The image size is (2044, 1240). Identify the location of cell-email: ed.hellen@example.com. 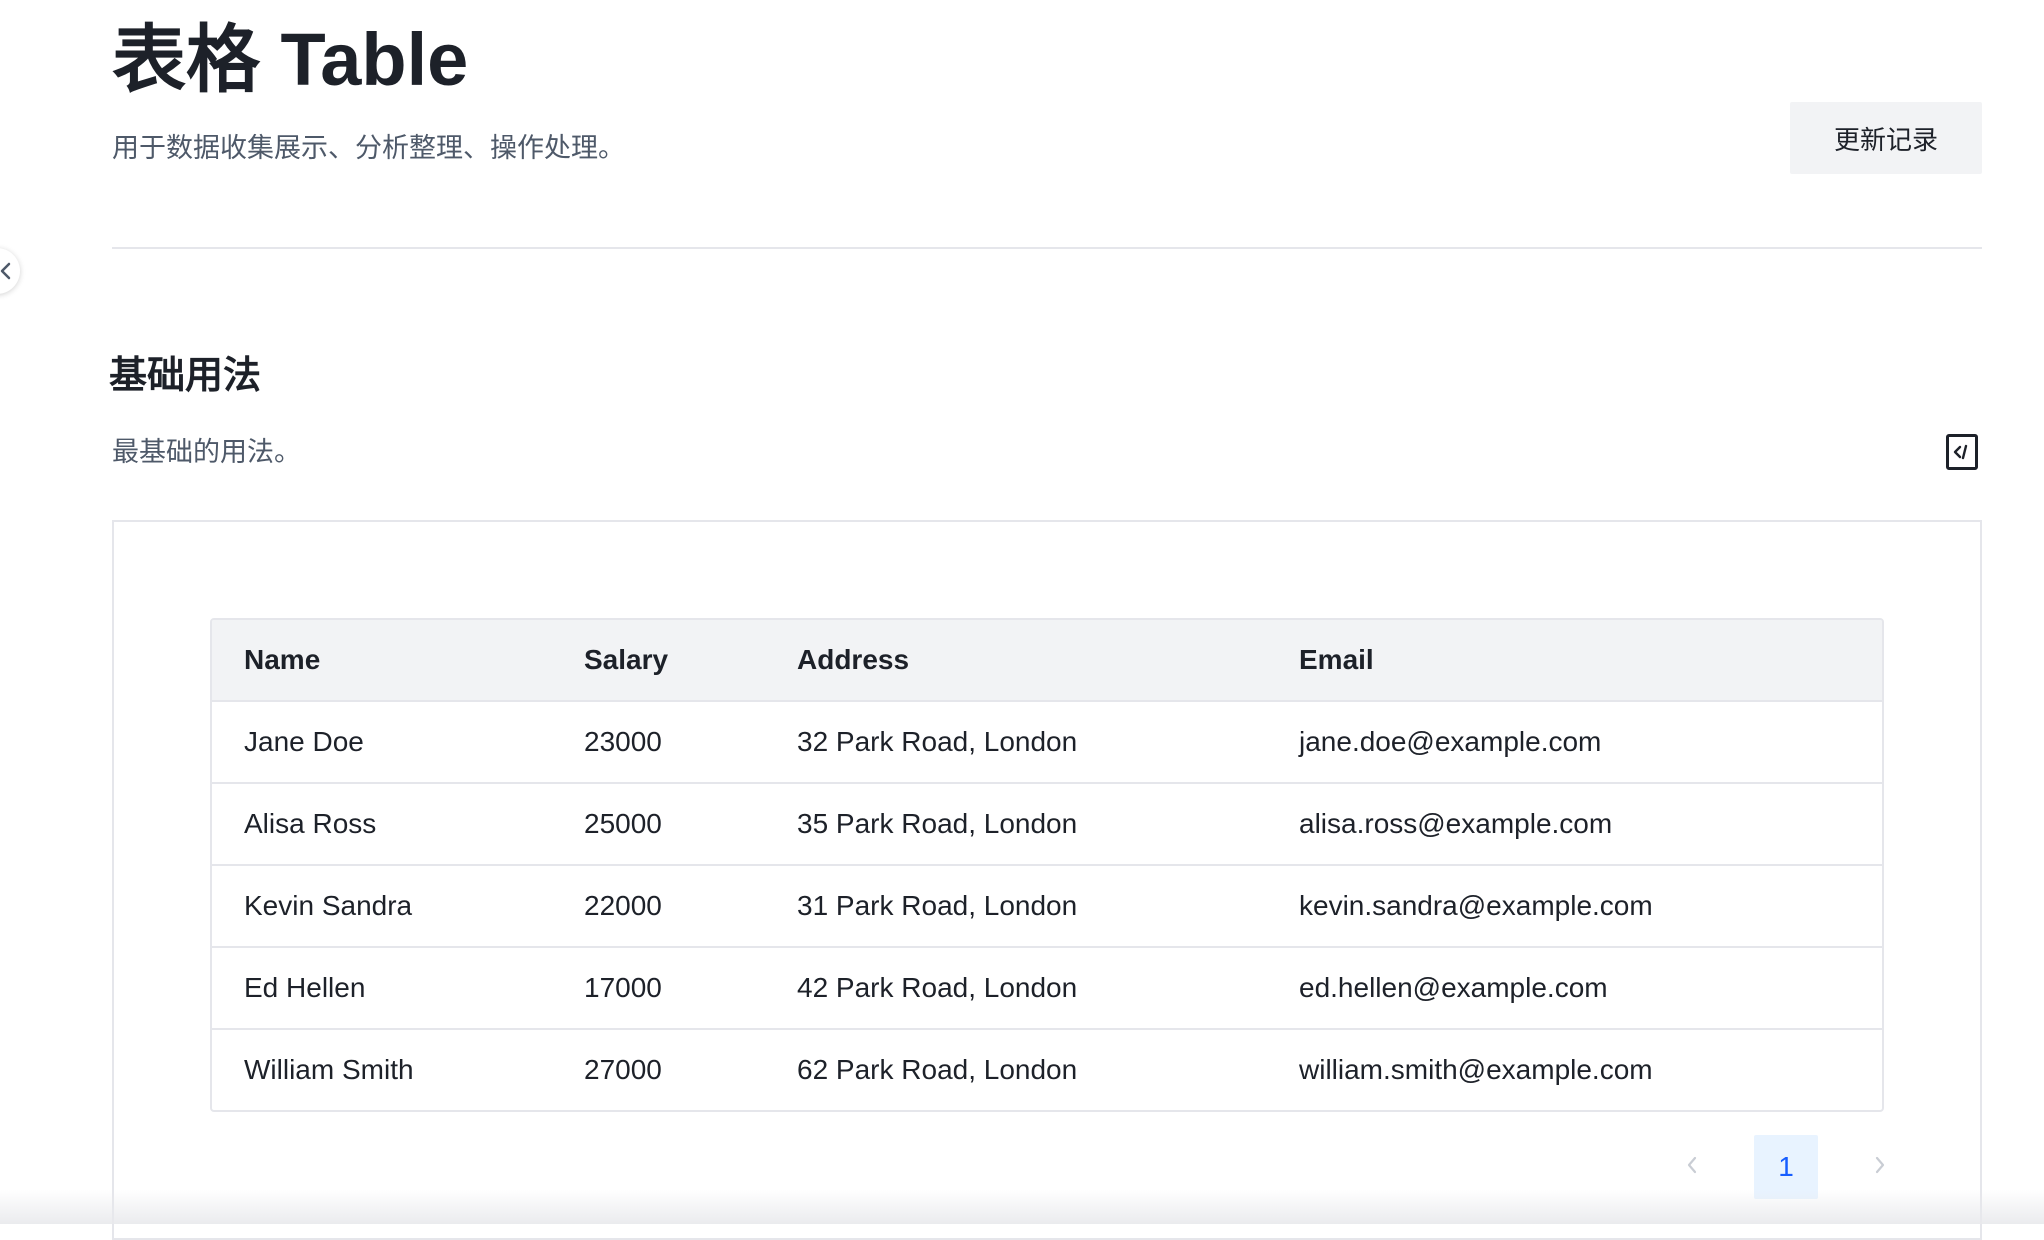
(1574, 988).